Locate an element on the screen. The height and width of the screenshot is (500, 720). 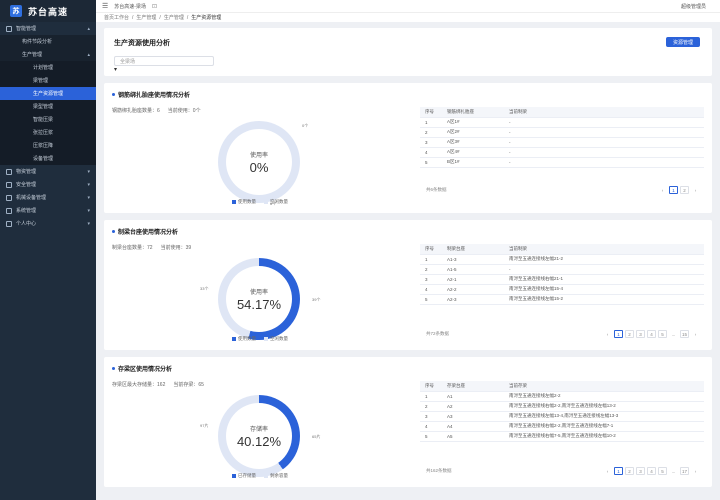
stat-text: 钢筋绑扎胎座数量：6 is located at coordinates (136, 111).